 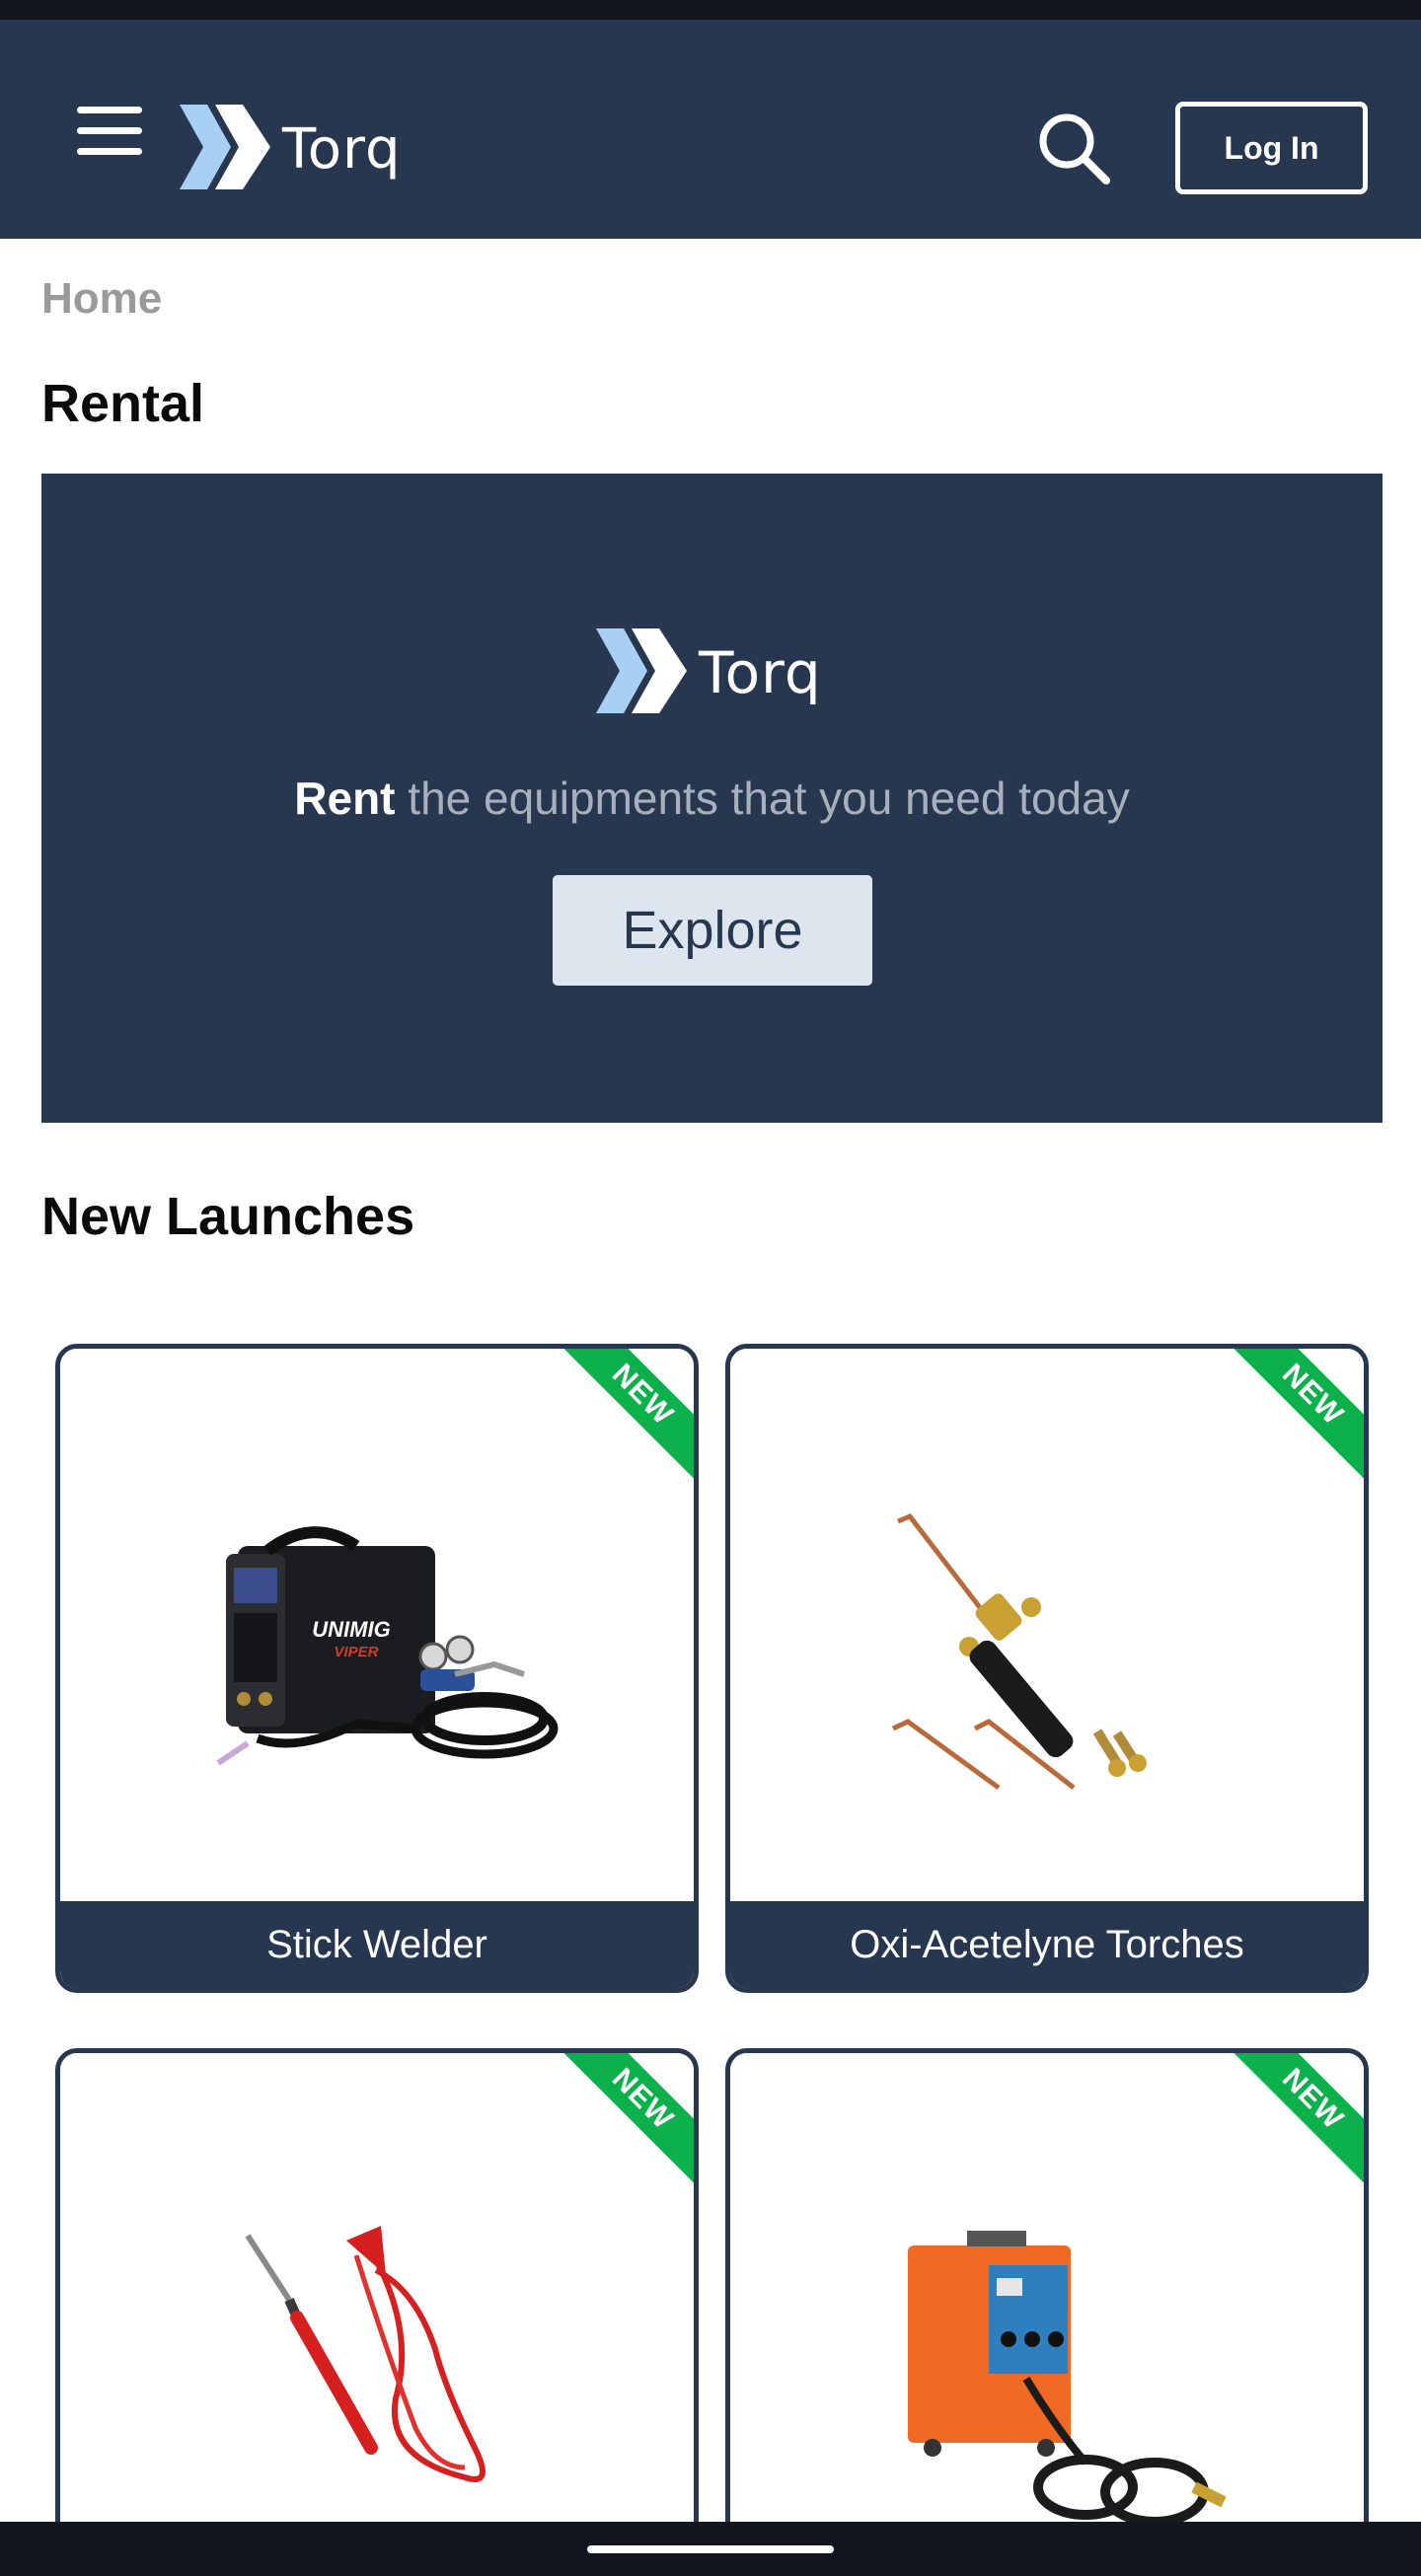 I want to click on product-name: Stick Welder, so click(x=377, y=1944).